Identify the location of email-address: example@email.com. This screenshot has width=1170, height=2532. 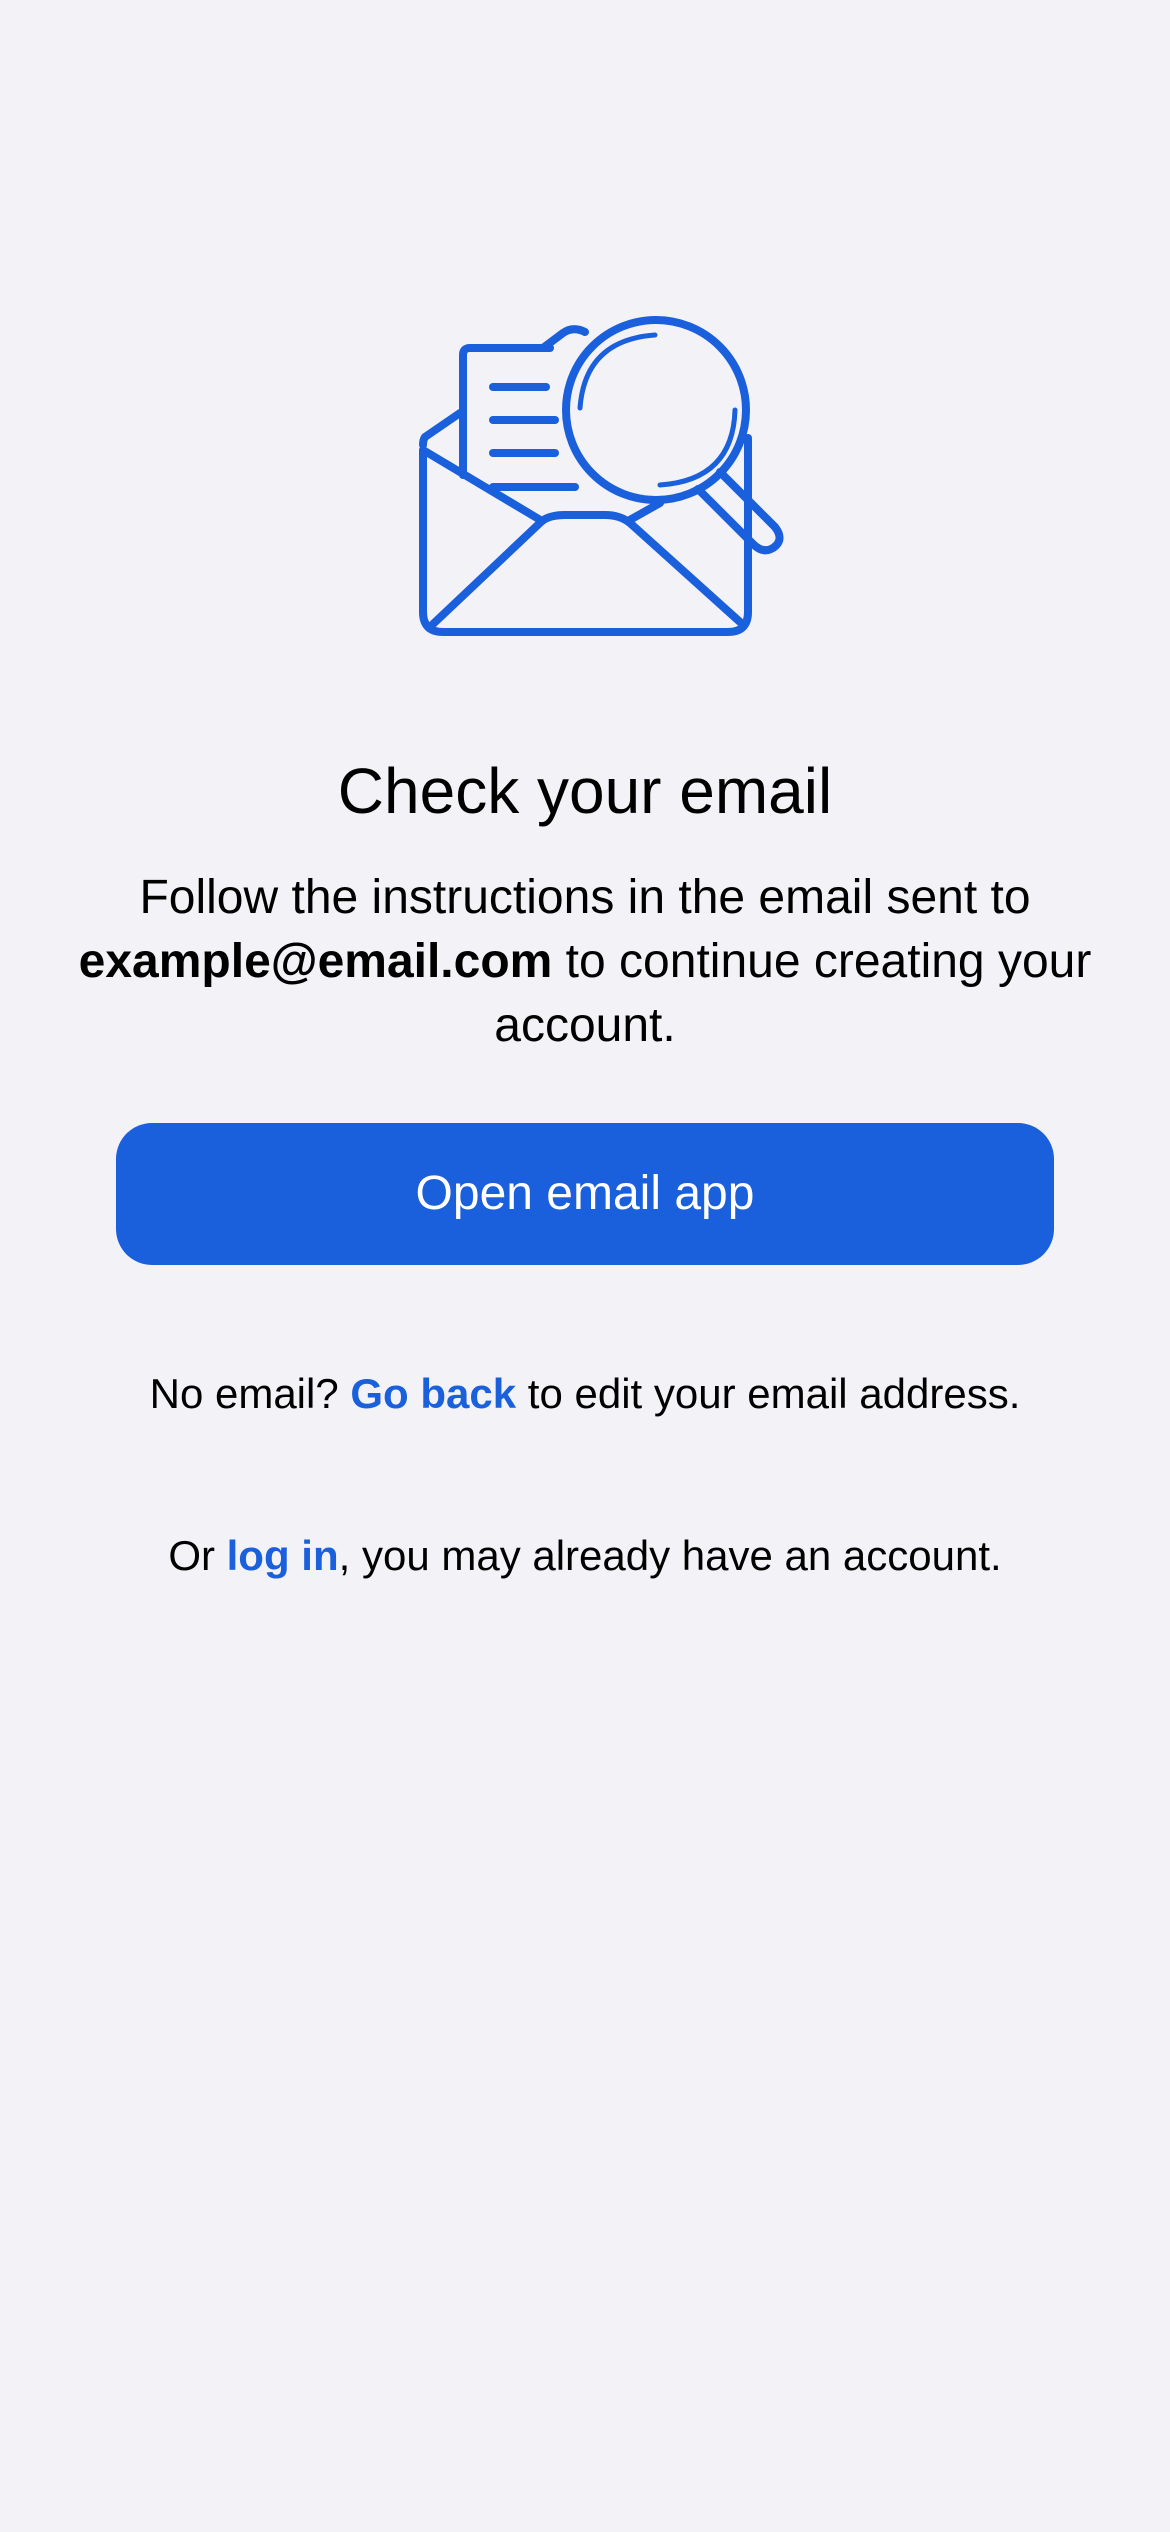
(315, 961).